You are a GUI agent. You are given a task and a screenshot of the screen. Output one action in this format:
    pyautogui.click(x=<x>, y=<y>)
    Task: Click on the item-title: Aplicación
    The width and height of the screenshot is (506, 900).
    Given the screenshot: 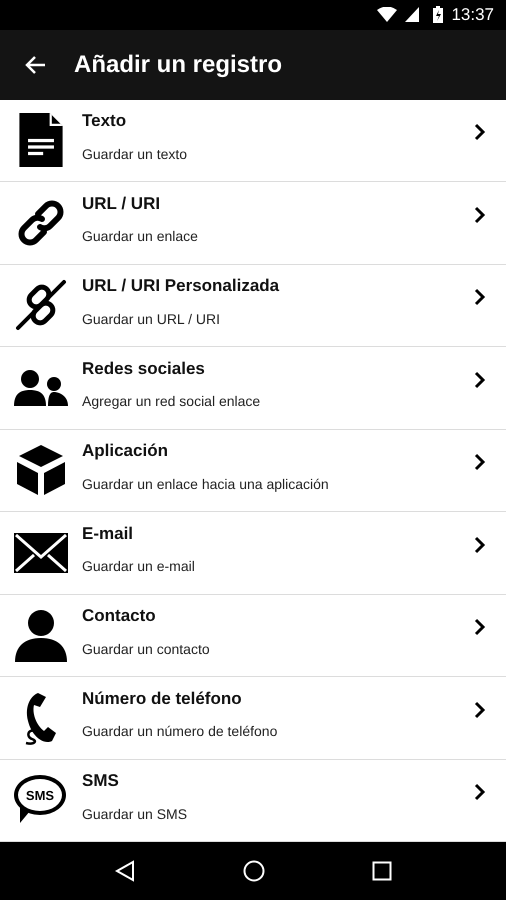 What is the action you would take?
    pyautogui.click(x=125, y=451)
    